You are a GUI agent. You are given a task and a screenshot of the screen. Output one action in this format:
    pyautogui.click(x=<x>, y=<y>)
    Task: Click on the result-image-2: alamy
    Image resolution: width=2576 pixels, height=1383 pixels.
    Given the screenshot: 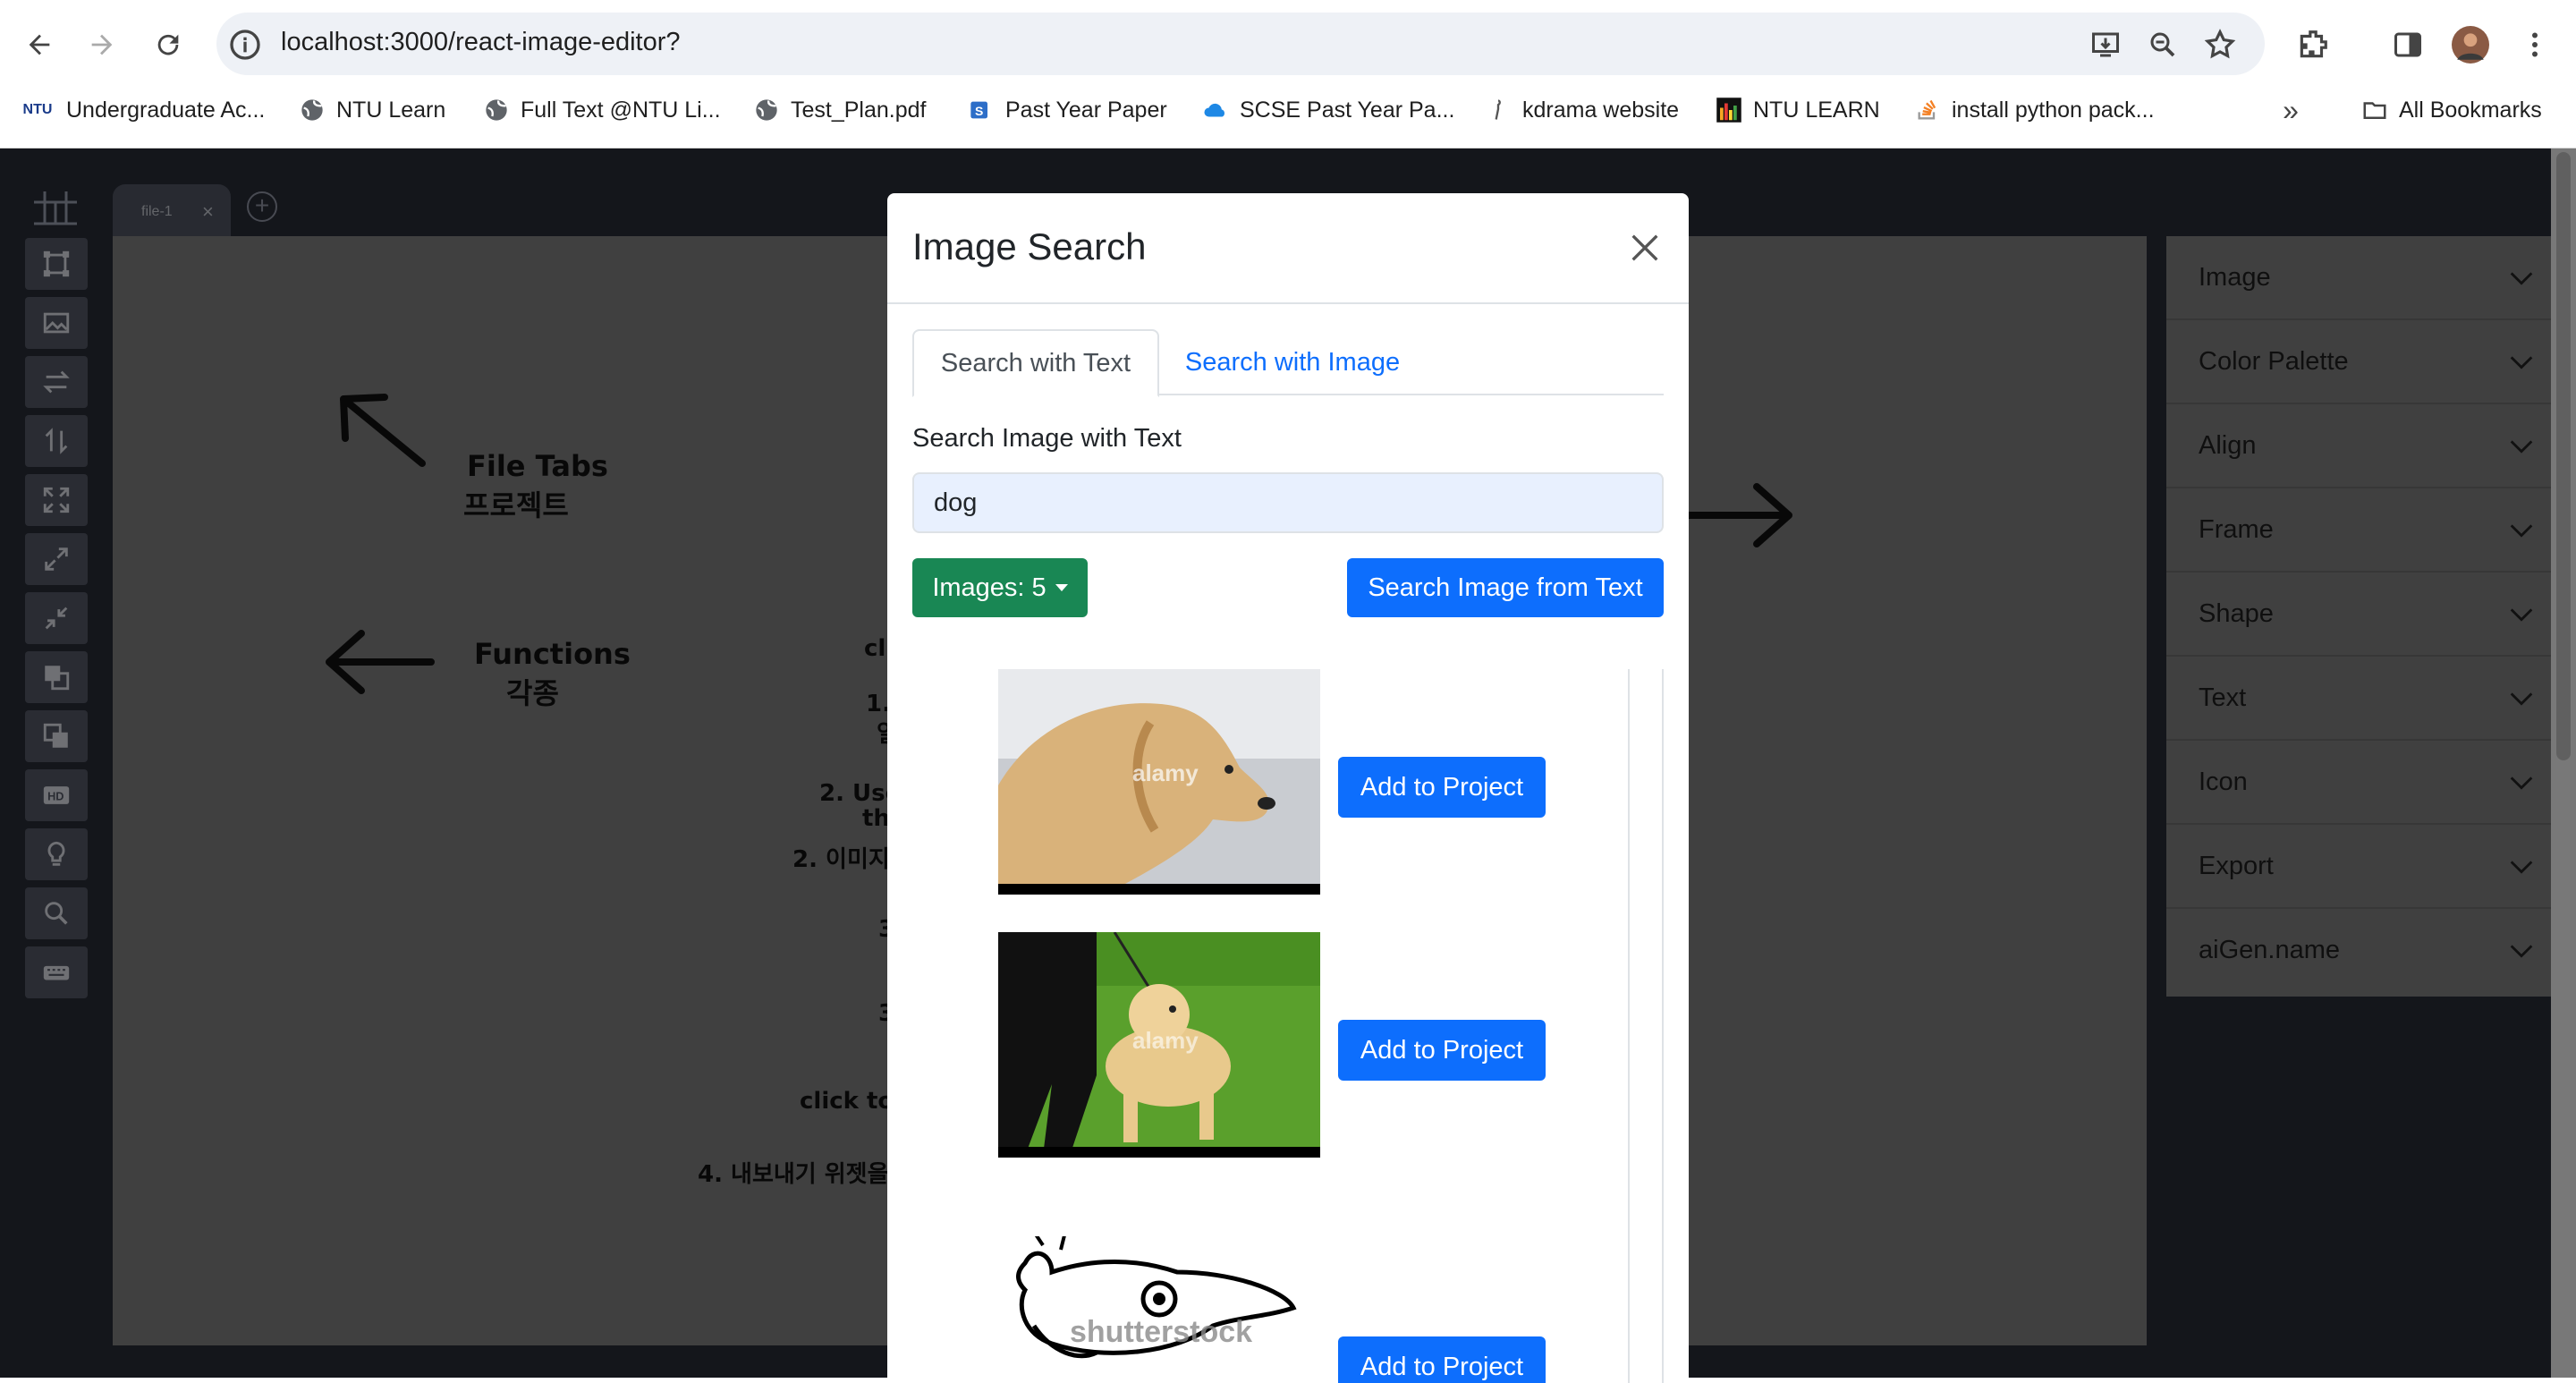 What is the action you would take?
    pyautogui.click(x=1159, y=1045)
    